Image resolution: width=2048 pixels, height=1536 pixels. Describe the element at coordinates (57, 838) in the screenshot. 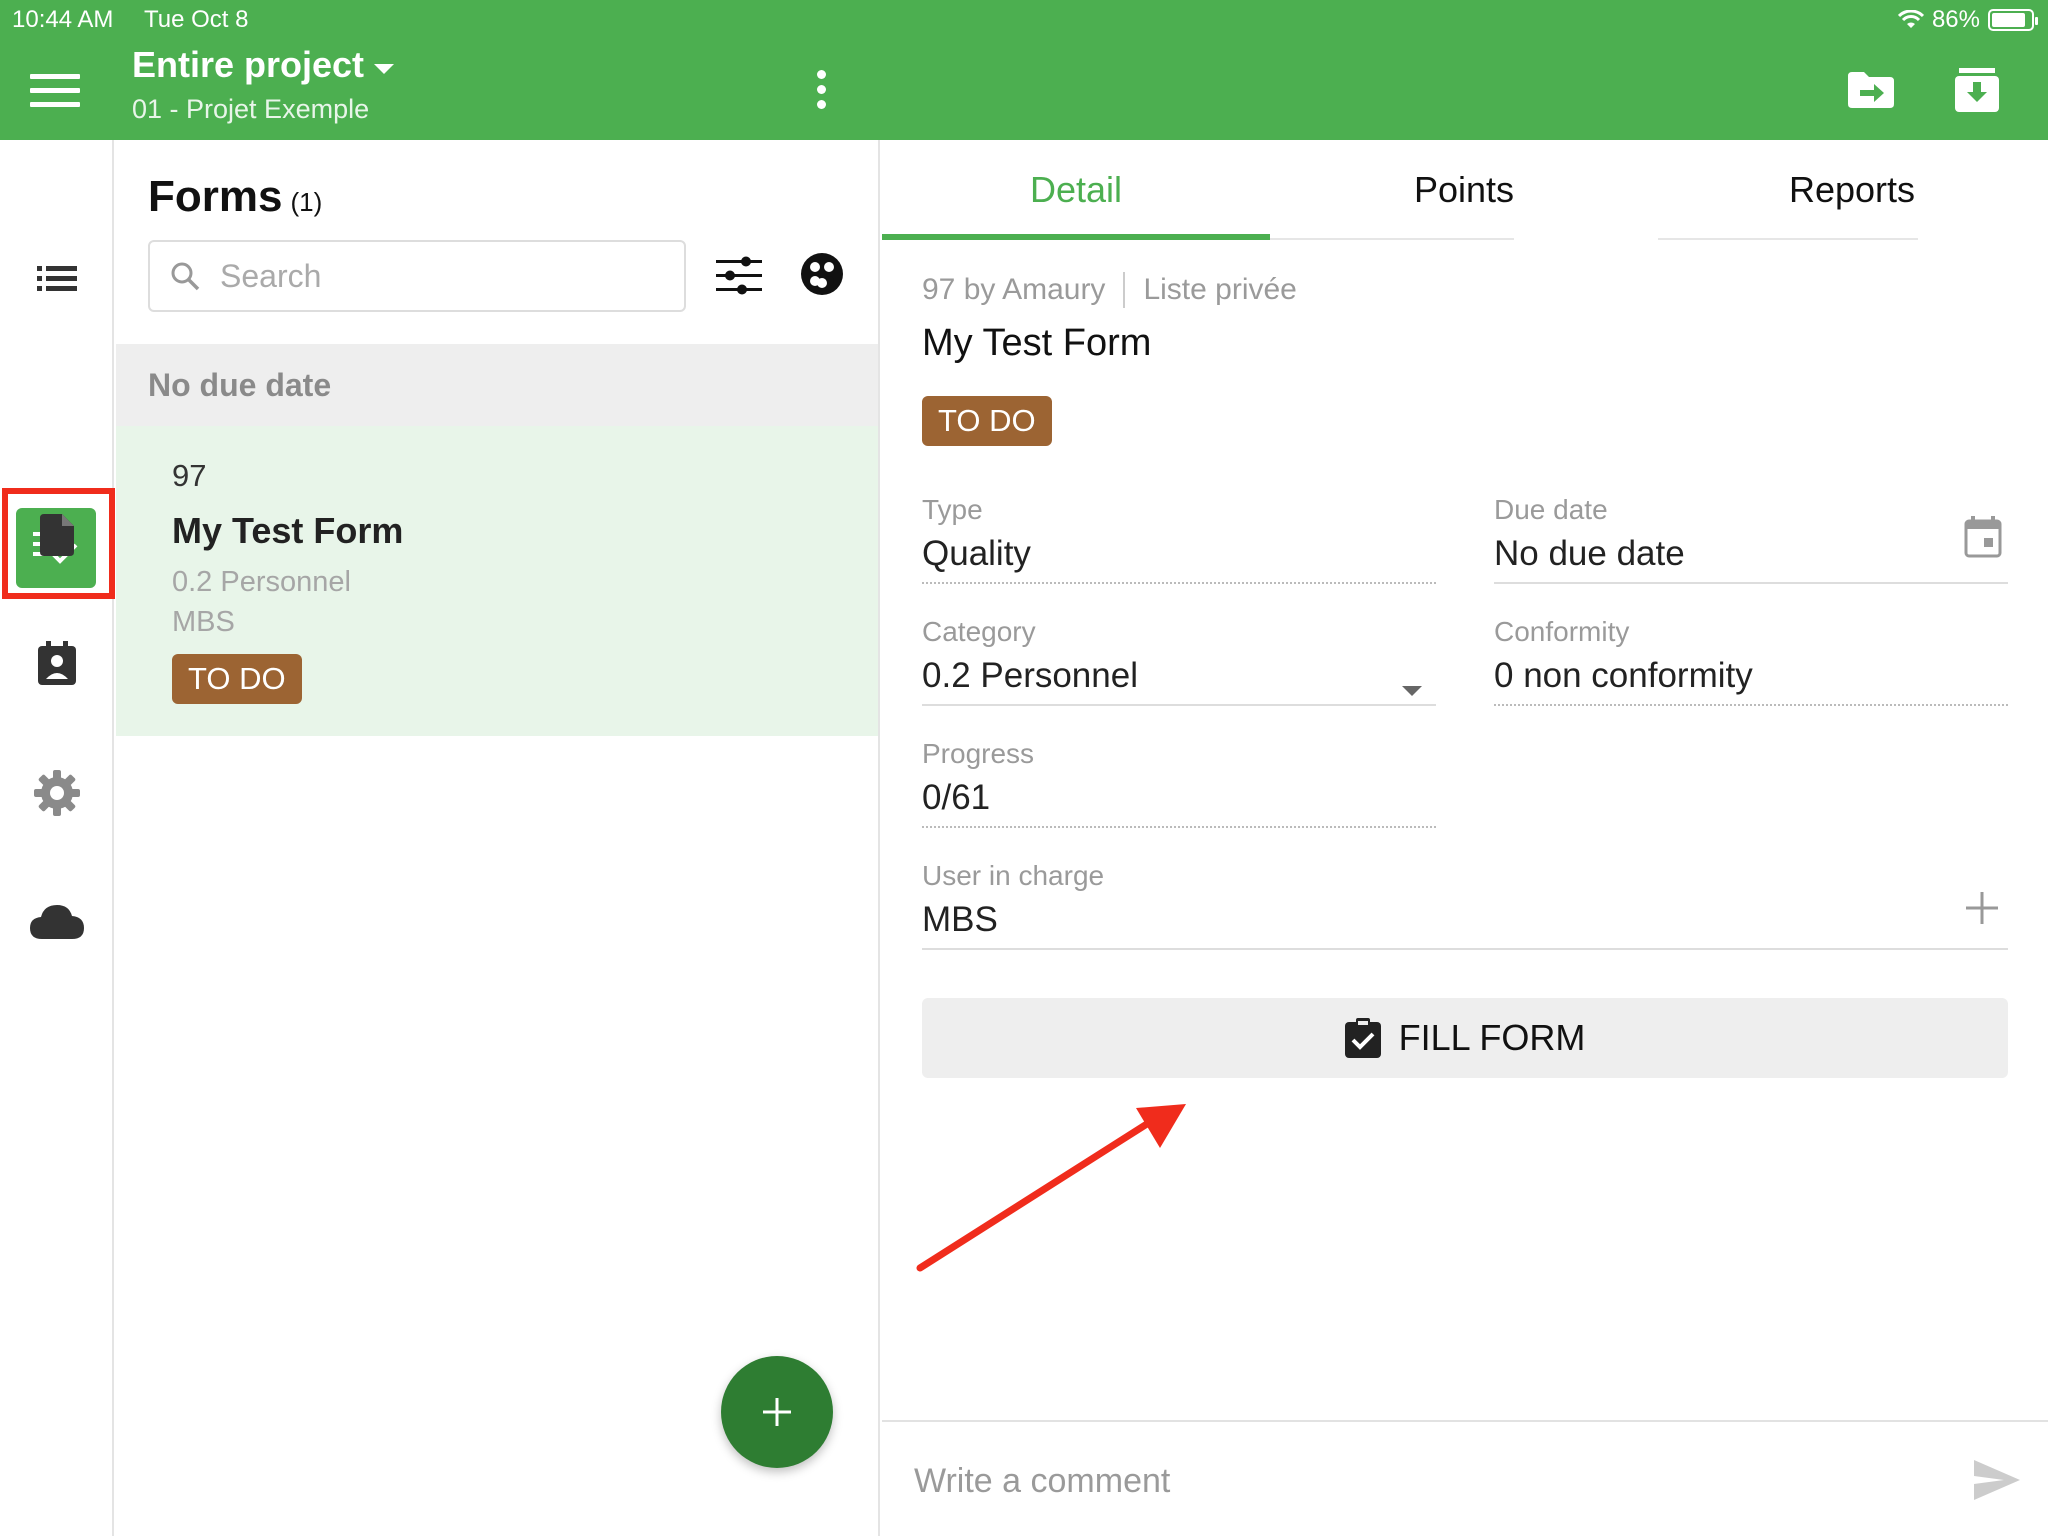

I see `sidebar` at that location.